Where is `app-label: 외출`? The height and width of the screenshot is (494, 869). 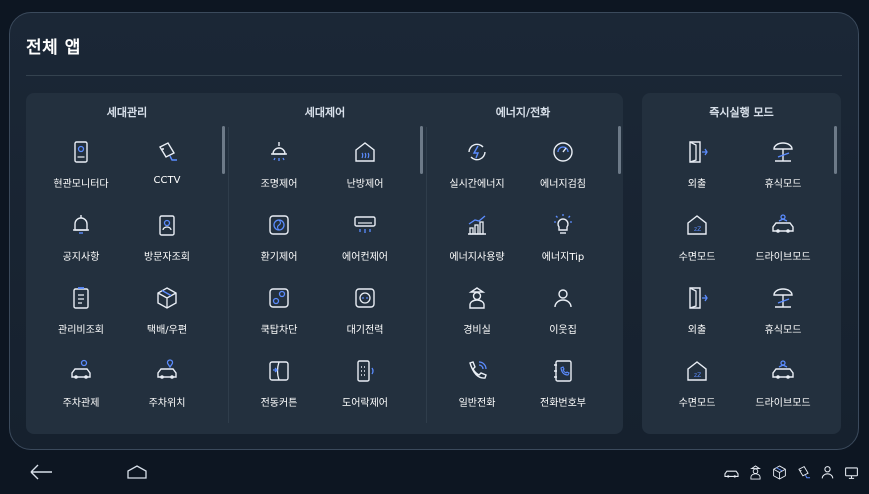 app-label: 외출 is located at coordinates (697, 184).